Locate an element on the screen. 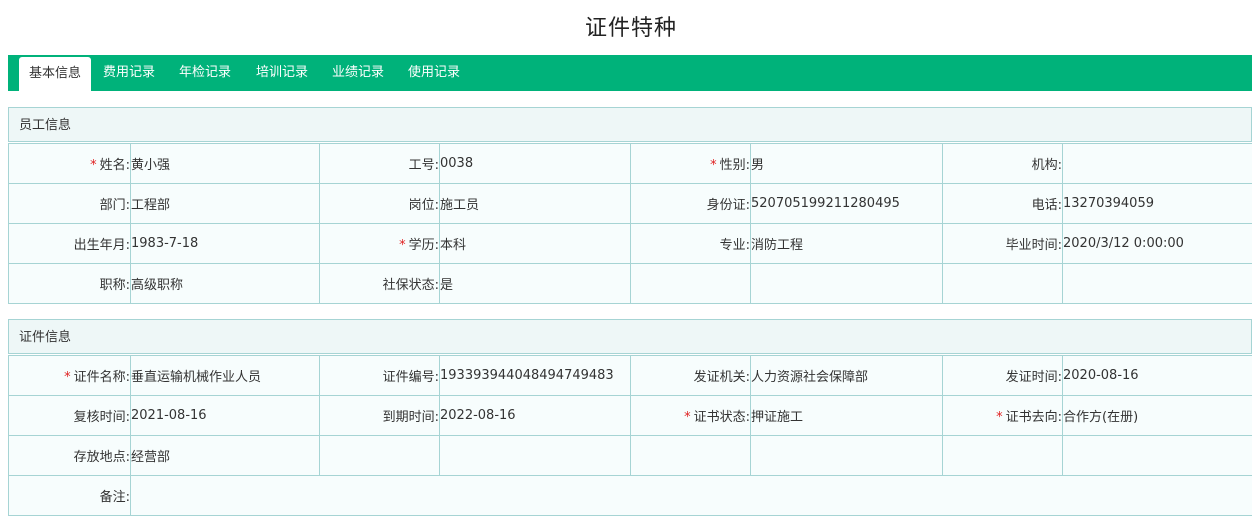 This screenshot has width=1252, height=516. cert-name-value: 垂直运输机械作业人员 is located at coordinates (225, 376).